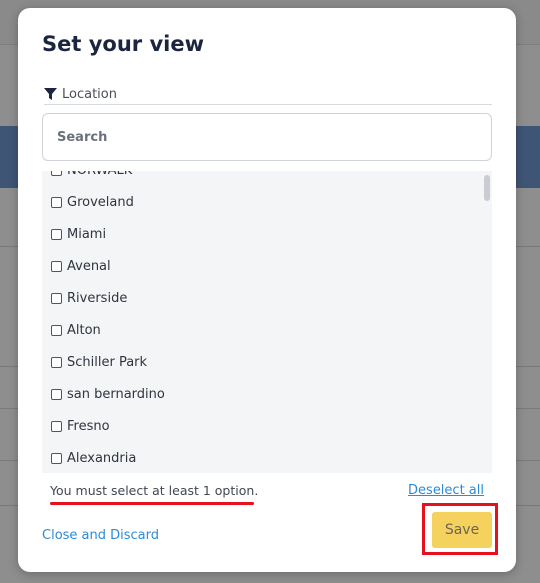 The height and width of the screenshot is (583, 540). Describe the element at coordinates (267, 137) in the screenshot. I see `search-input` at that location.